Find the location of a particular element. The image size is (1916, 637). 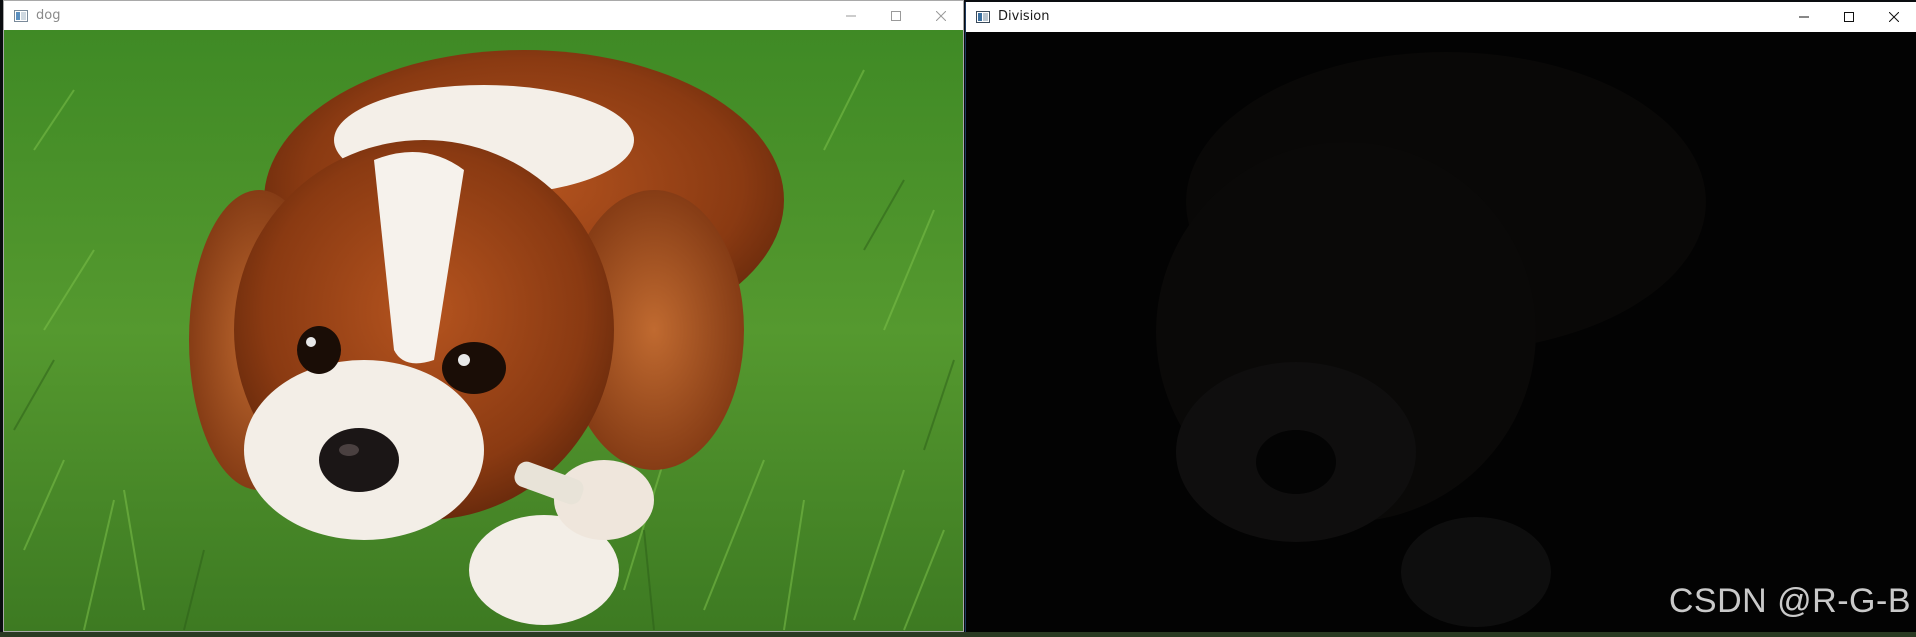

dog-window-title: dog is located at coordinates (48, 15).